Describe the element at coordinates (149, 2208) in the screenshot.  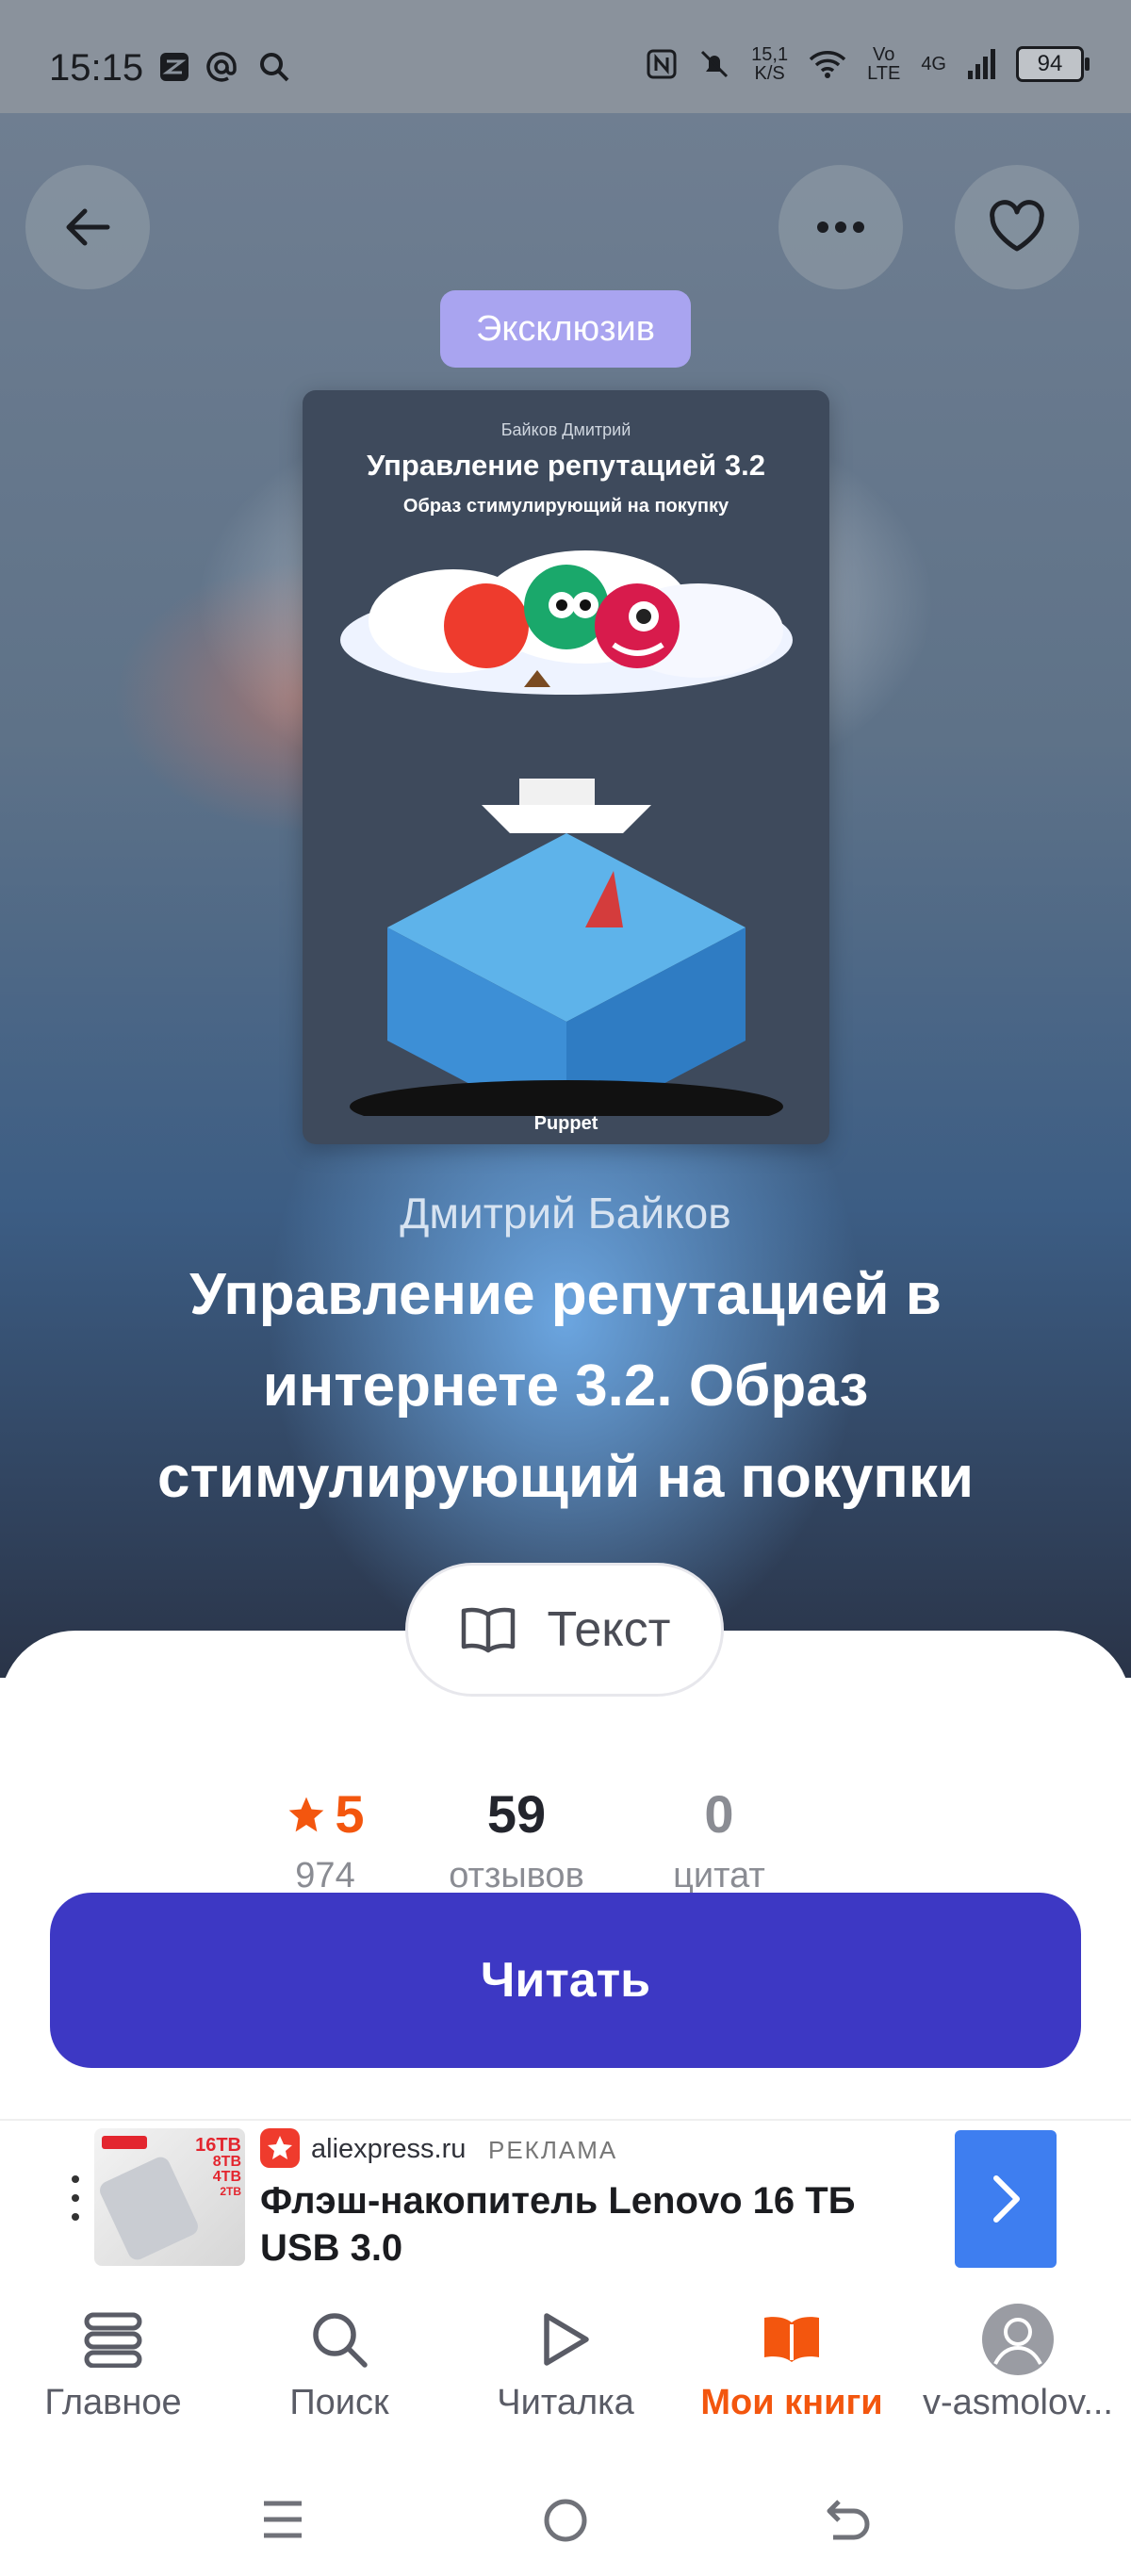
I see `usb-drive-image` at that location.